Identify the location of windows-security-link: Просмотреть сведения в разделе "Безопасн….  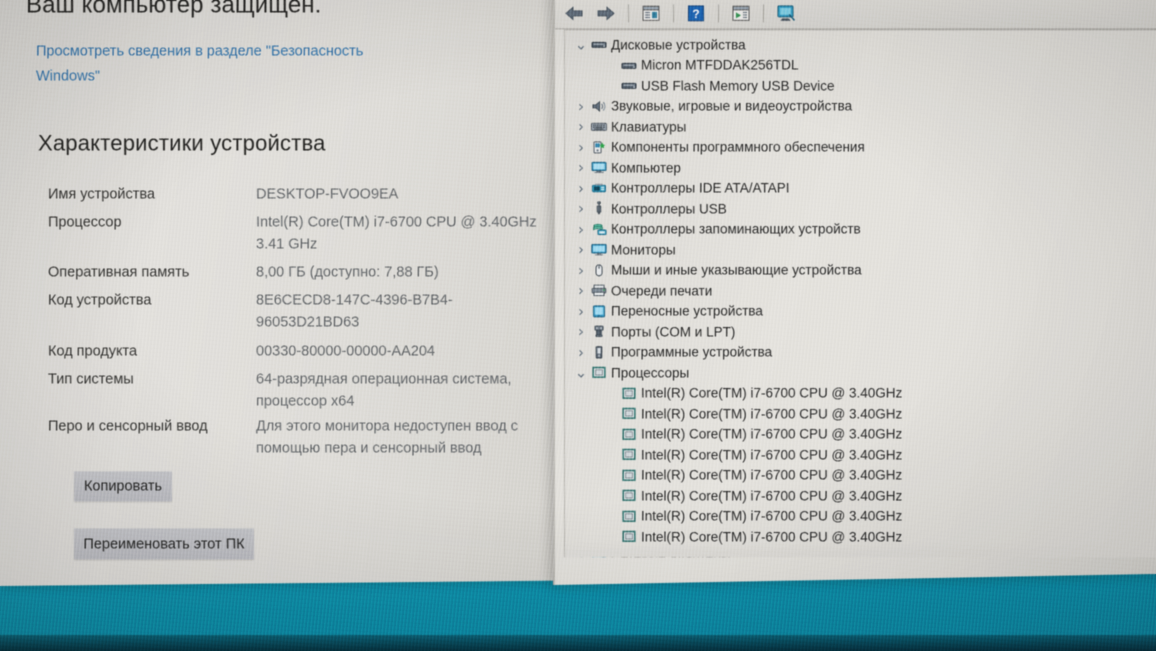
(221, 64).